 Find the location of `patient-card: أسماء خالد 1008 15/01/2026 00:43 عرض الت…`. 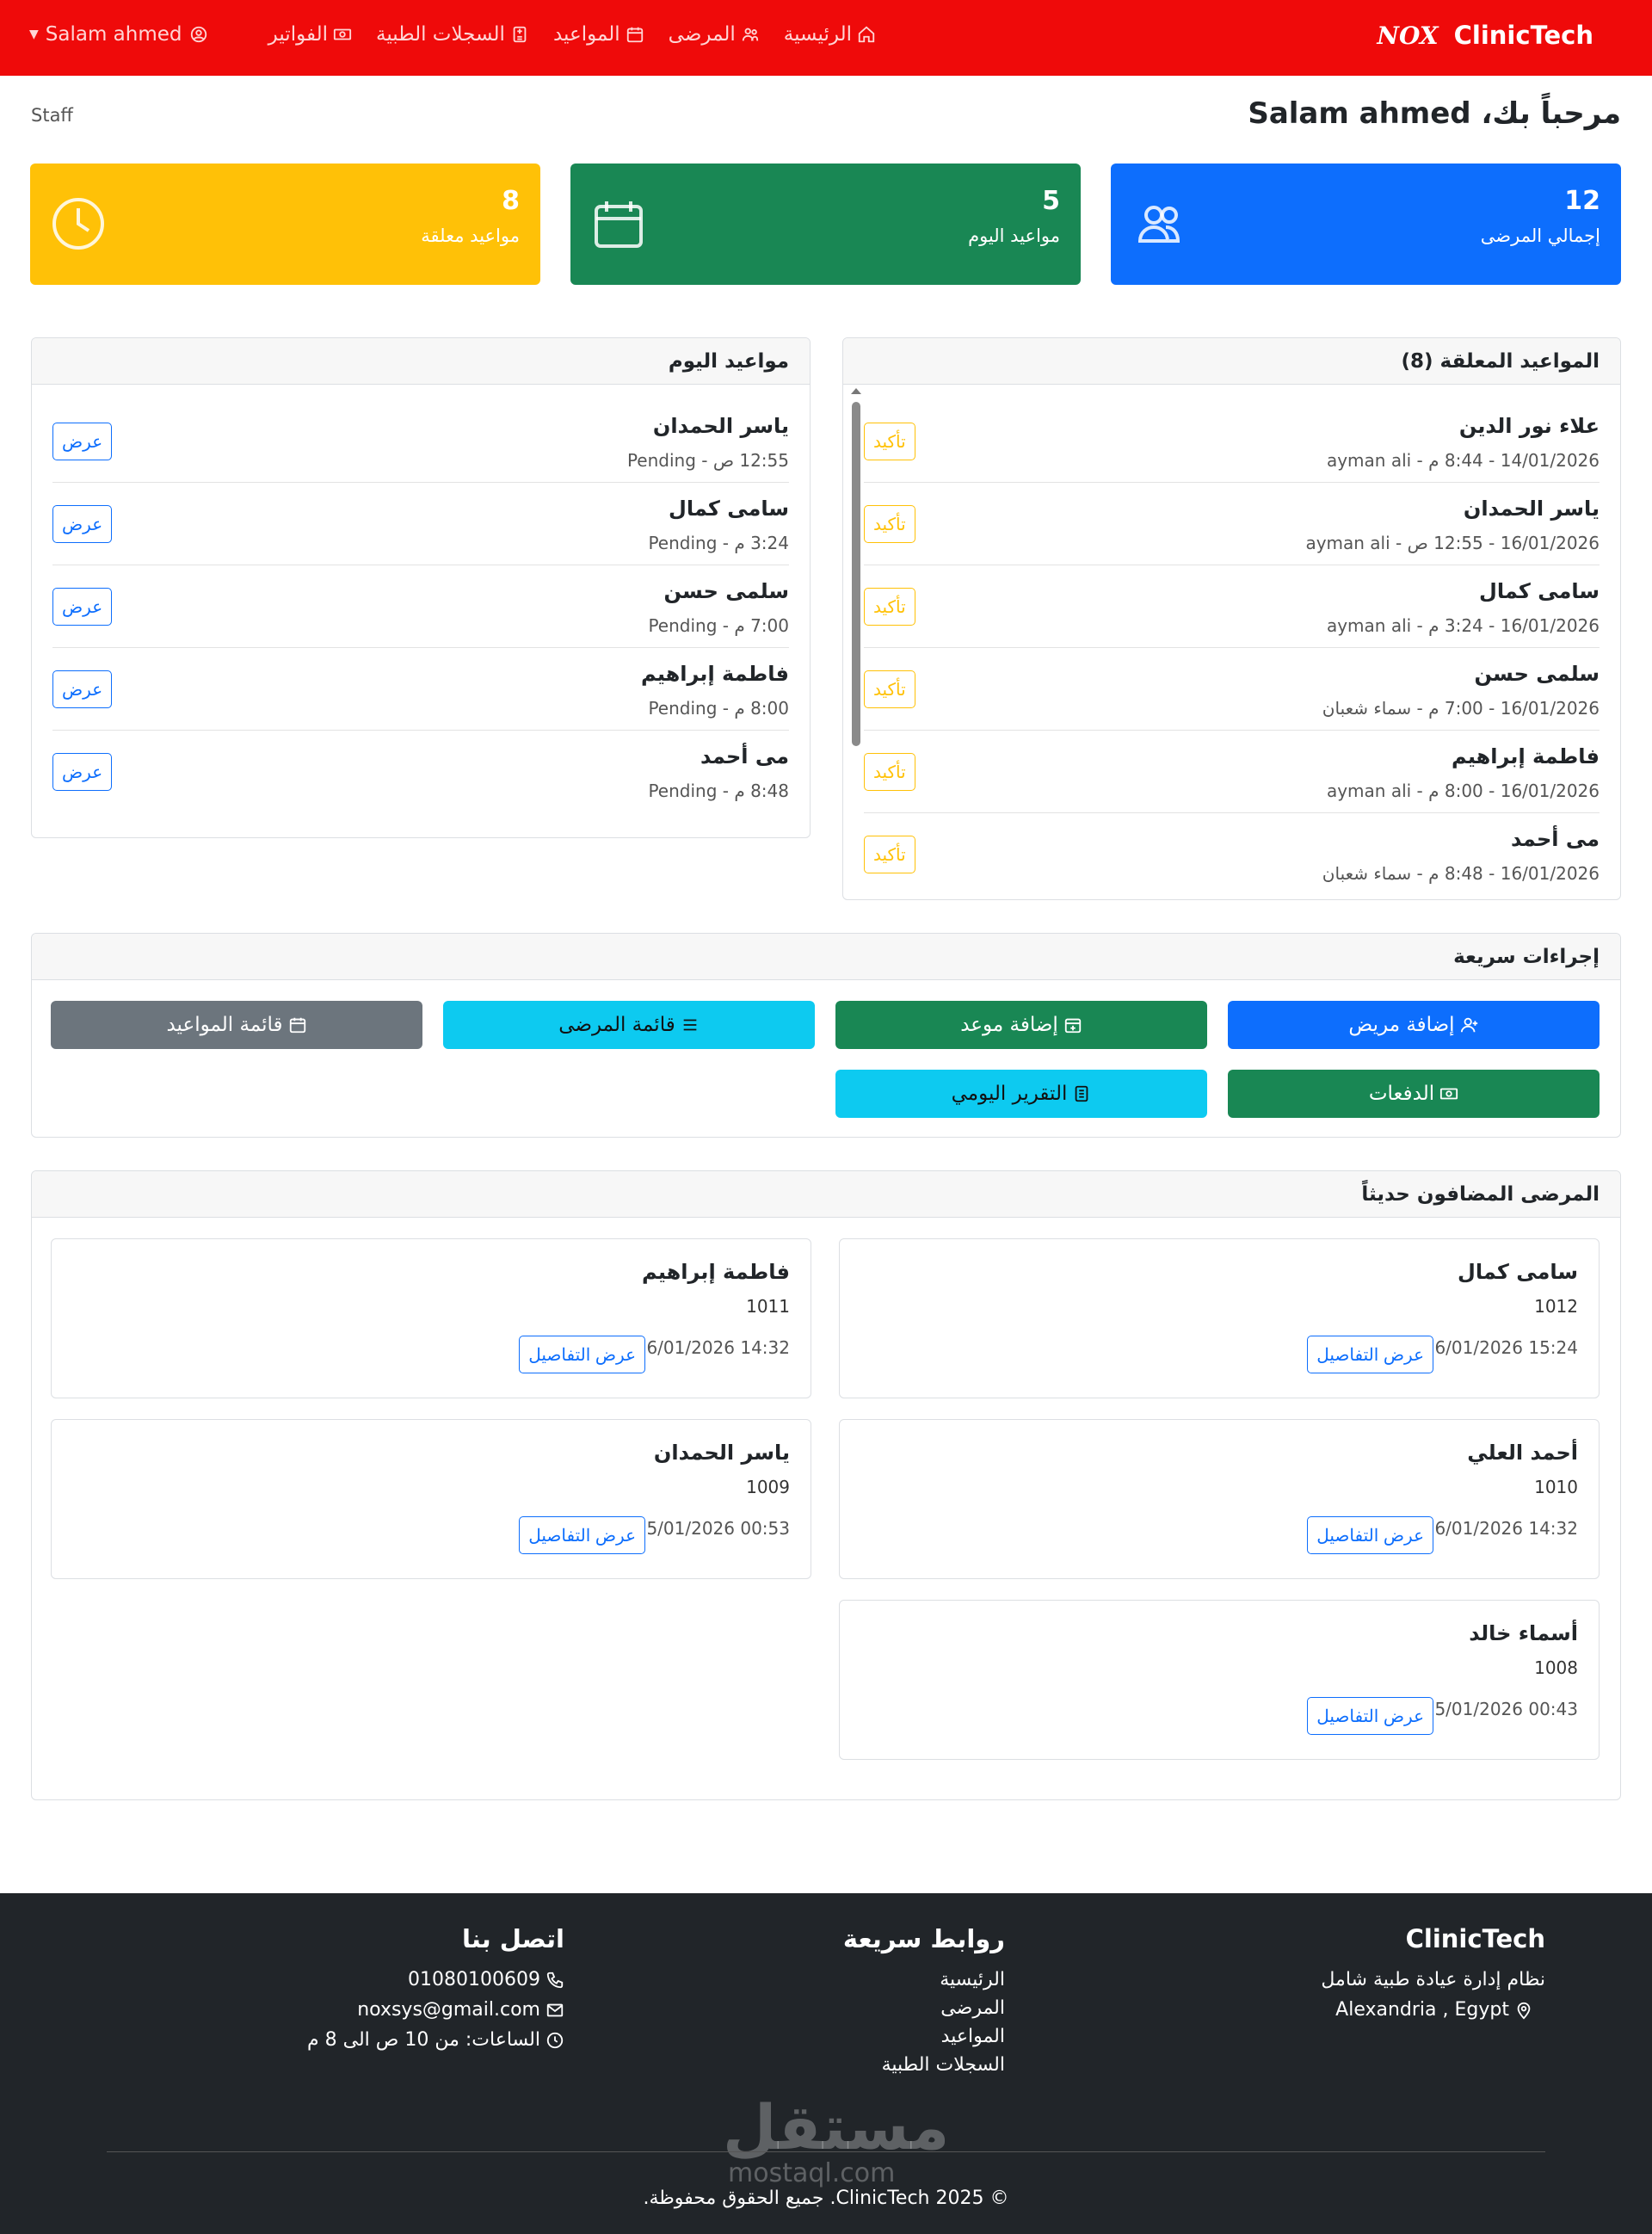

patient-card: أسماء خالد 1008 15/01/2026 00:43 عرض الت… is located at coordinates (1219, 1680).